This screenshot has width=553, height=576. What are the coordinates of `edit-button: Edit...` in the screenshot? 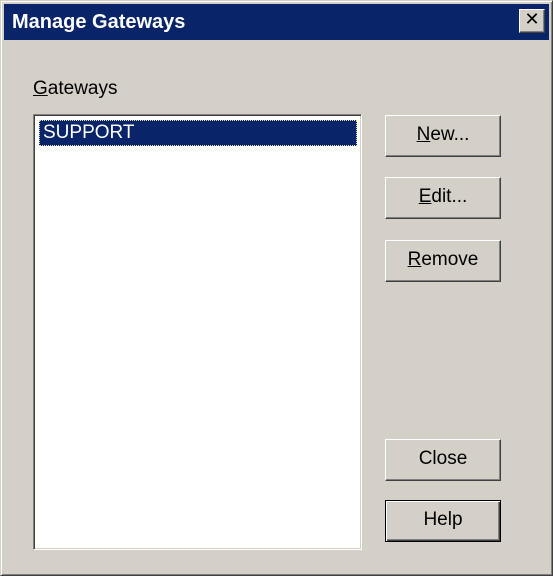 It's located at (443, 198).